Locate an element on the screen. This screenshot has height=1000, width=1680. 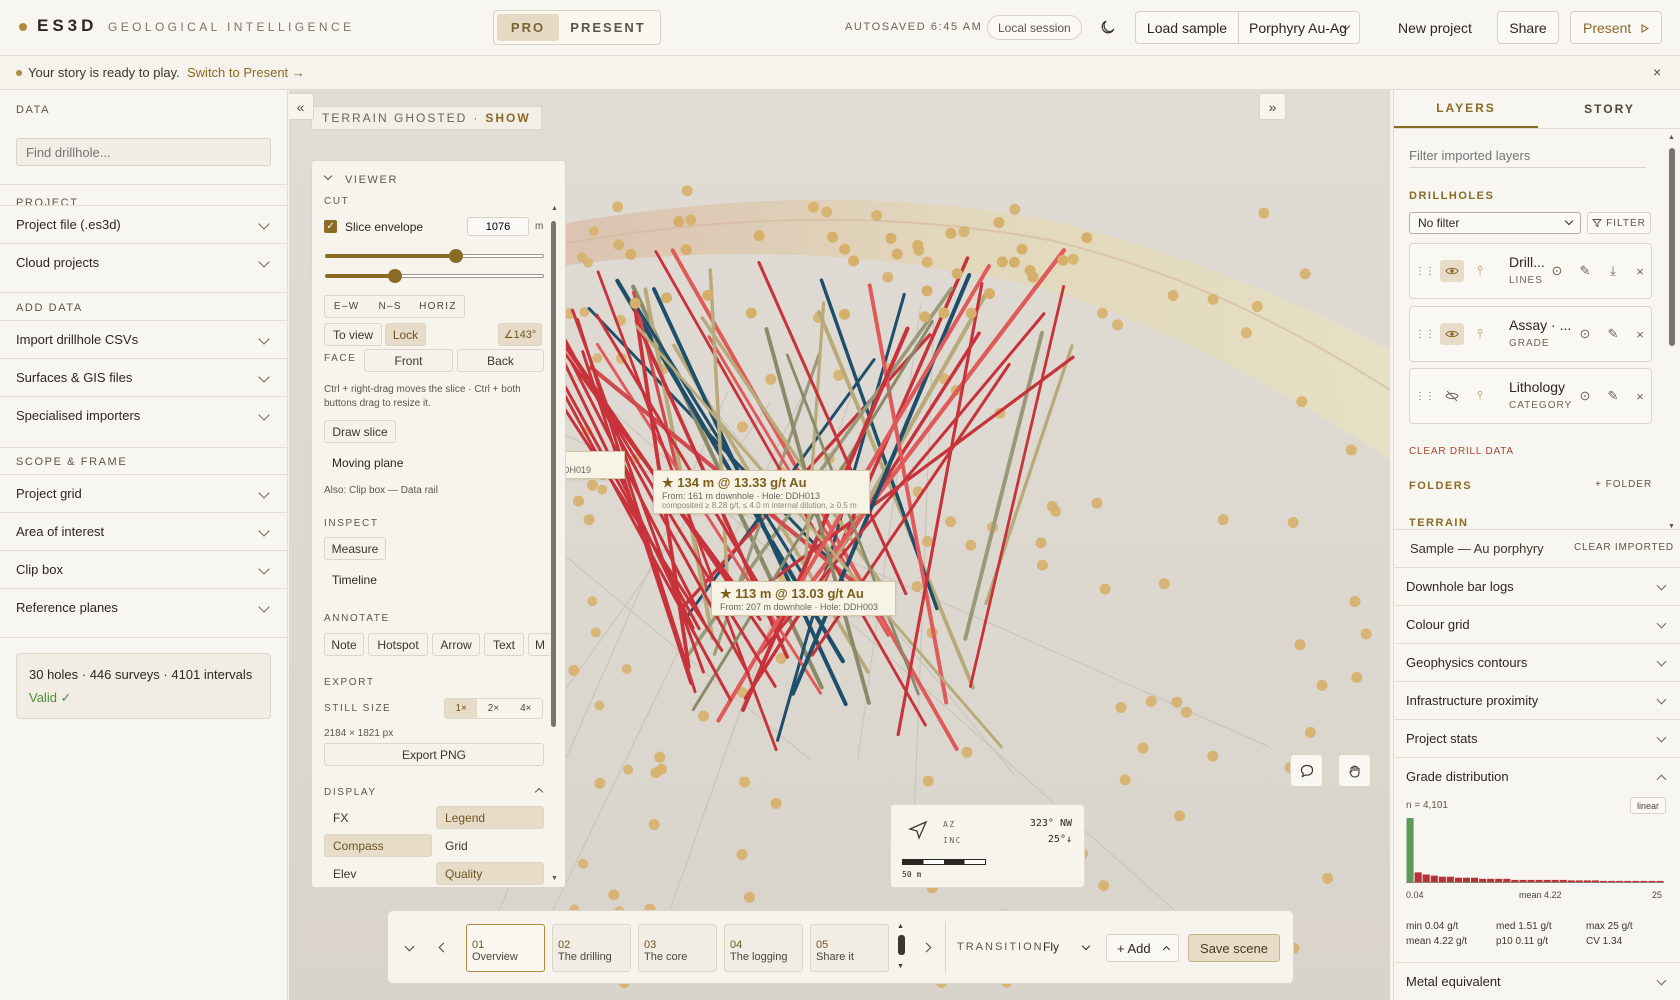
draw-slice-button: Draw slice is located at coordinates (360, 431).